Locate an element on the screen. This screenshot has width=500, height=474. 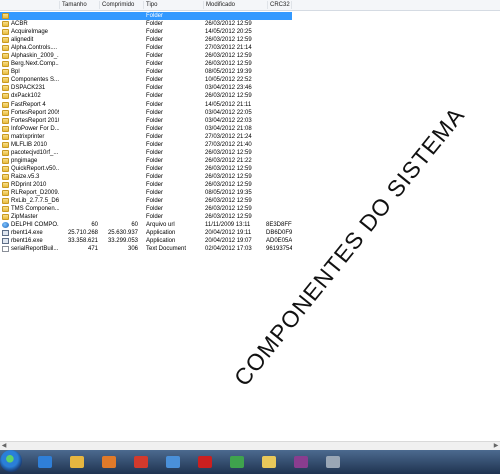
column-name is located at coordinates (30, 5).